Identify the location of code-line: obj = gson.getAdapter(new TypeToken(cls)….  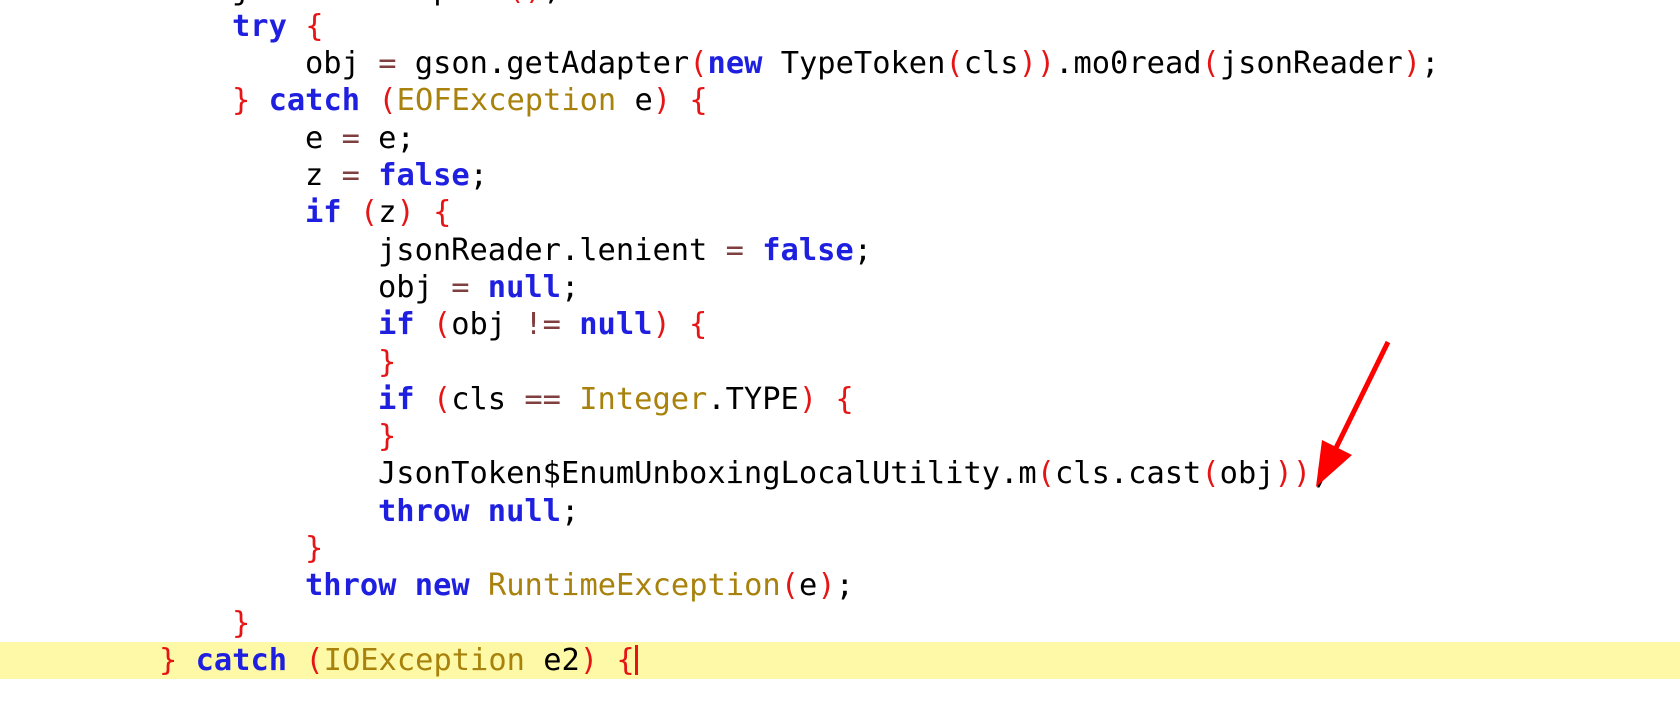
(840, 63).